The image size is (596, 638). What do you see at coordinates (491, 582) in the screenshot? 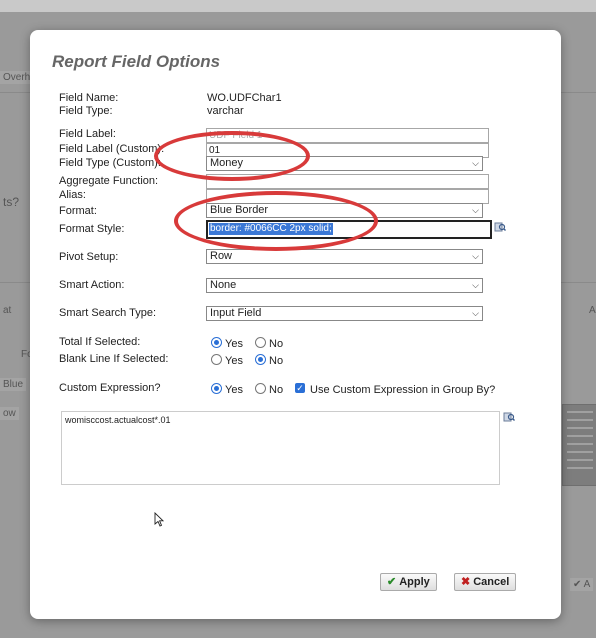
I see `cancel-label: Cancel` at bounding box center [491, 582].